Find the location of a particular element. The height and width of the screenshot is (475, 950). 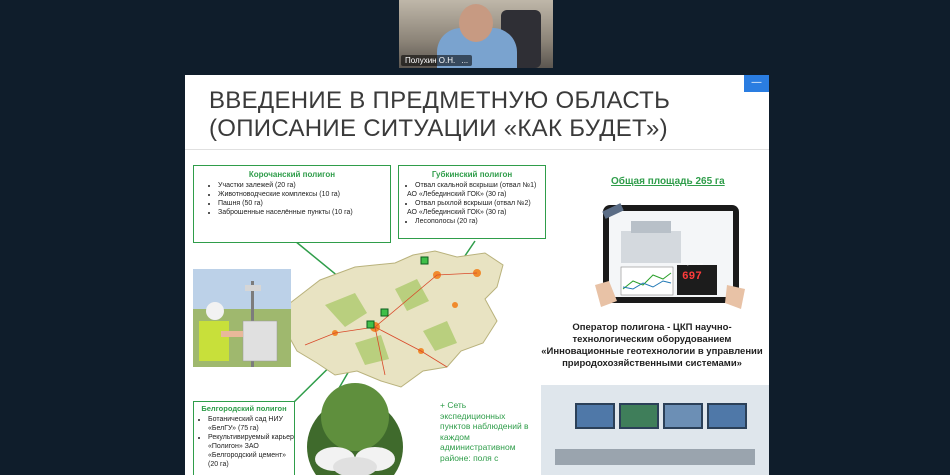

korochansky-title: Корочанский полигон is located at coordinates (292, 174).